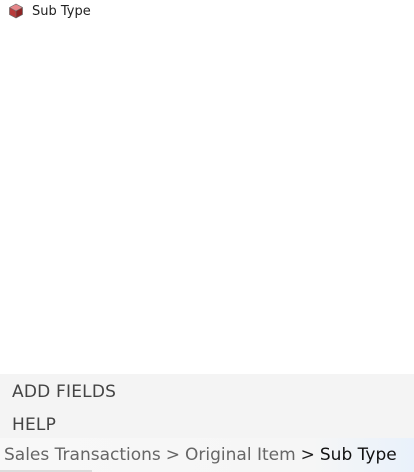 Image resolution: width=414 pixels, height=472 pixels. I want to click on breadcrumb-item-original-item: Original Item, so click(240, 455).